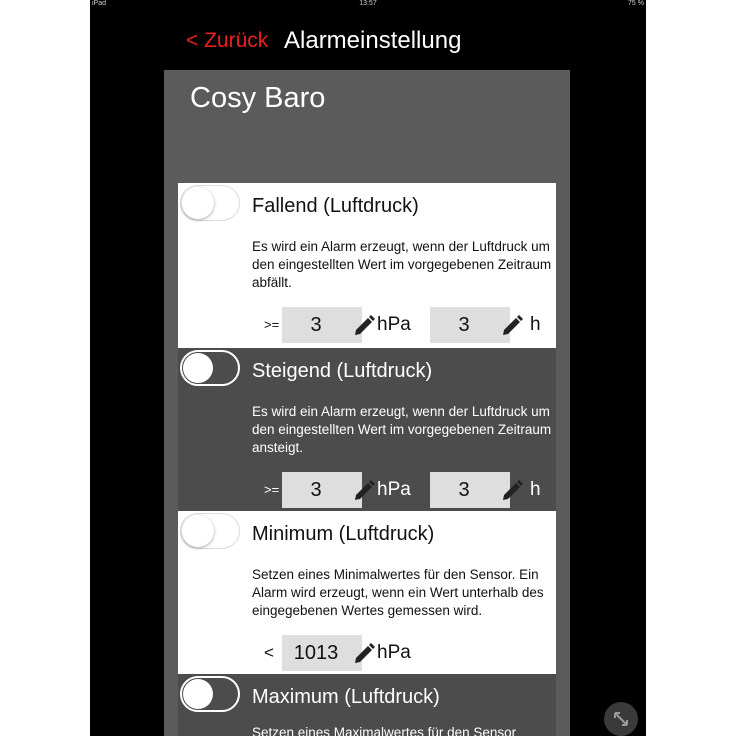 This screenshot has height=736, width=736. What do you see at coordinates (343, 534) in the screenshot?
I see `alarm-title: Minimum (Luftdruck)` at bounding box center [343, 534].